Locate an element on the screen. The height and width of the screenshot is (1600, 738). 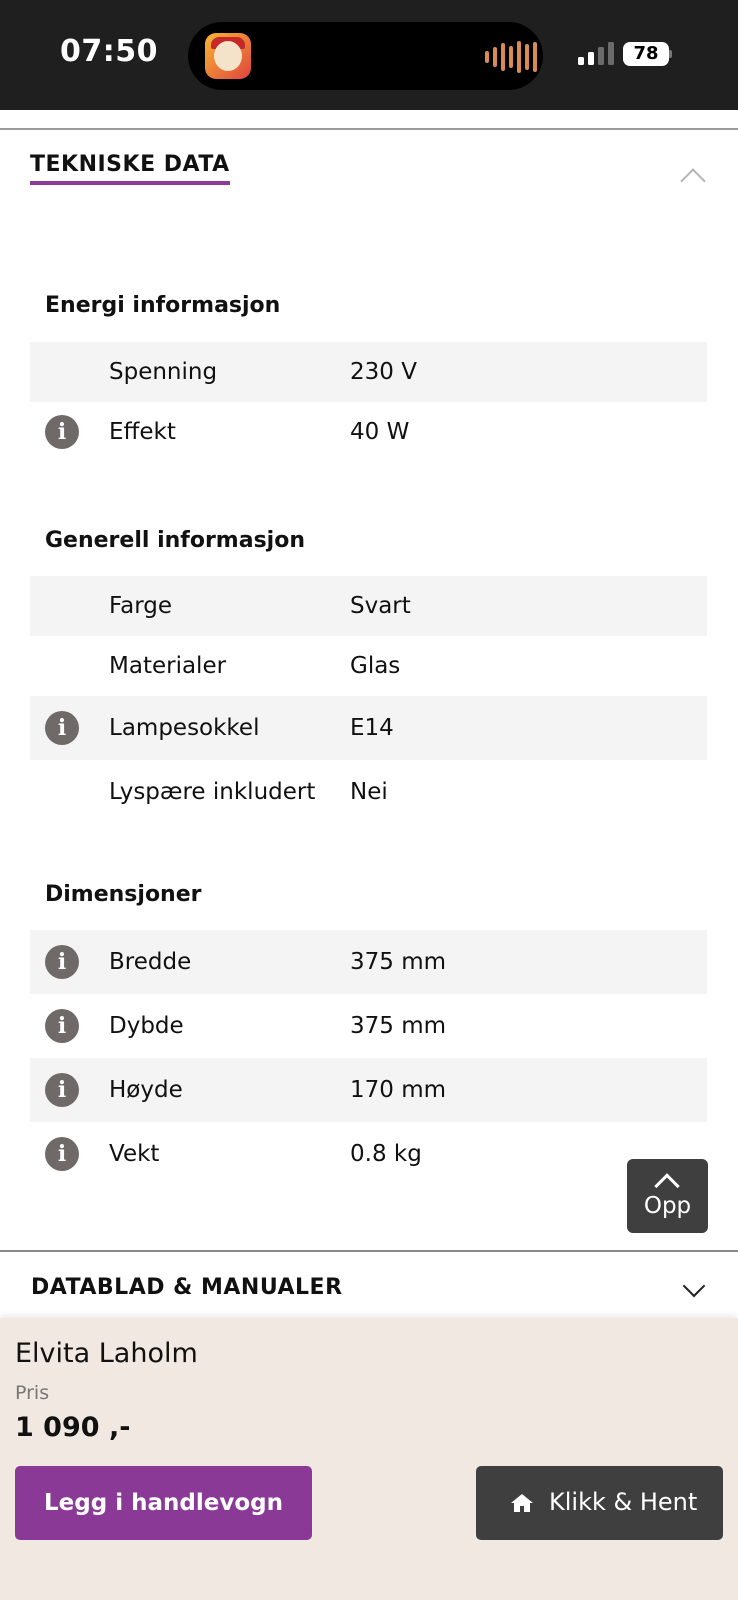
spec-value: 230 V is located at coordinates (383, 372).